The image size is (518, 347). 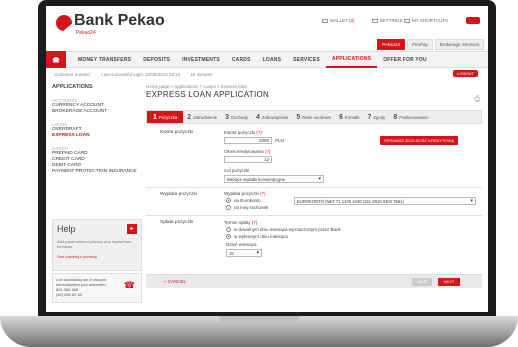 I want to click on sidebar-item-brokerage-account: BROKERAGE ACCOUNT, so click(x=97, y=112).